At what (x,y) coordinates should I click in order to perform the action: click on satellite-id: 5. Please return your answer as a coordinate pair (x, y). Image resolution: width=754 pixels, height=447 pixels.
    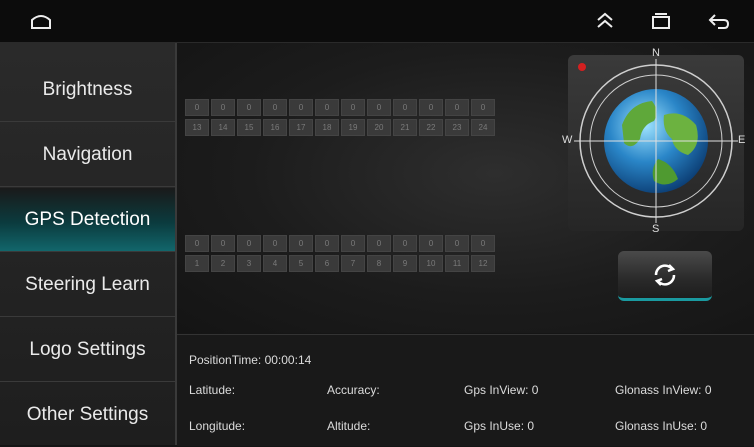
    Looking at the image, I should click on (301, 263).